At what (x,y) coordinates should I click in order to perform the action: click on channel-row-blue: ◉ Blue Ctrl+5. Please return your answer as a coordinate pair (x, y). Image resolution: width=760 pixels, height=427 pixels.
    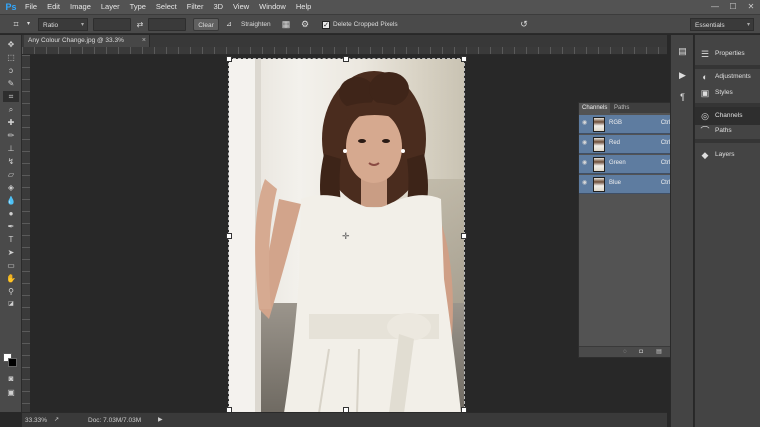
    Looking at the image, I should click on (631, 184).